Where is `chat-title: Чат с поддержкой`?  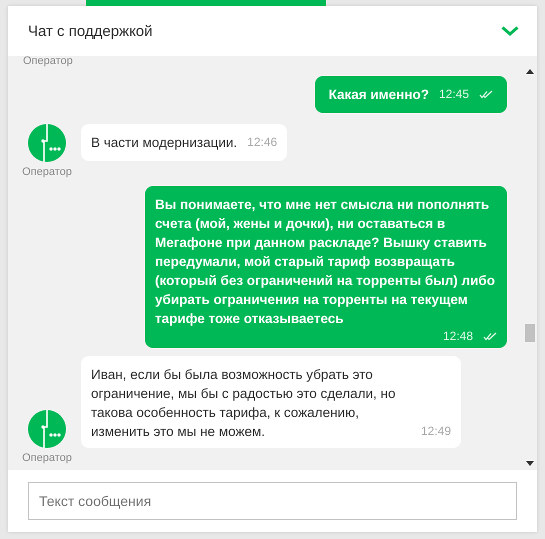 chat-title: Чат с поддержкой is located at coordinates (90, 31).